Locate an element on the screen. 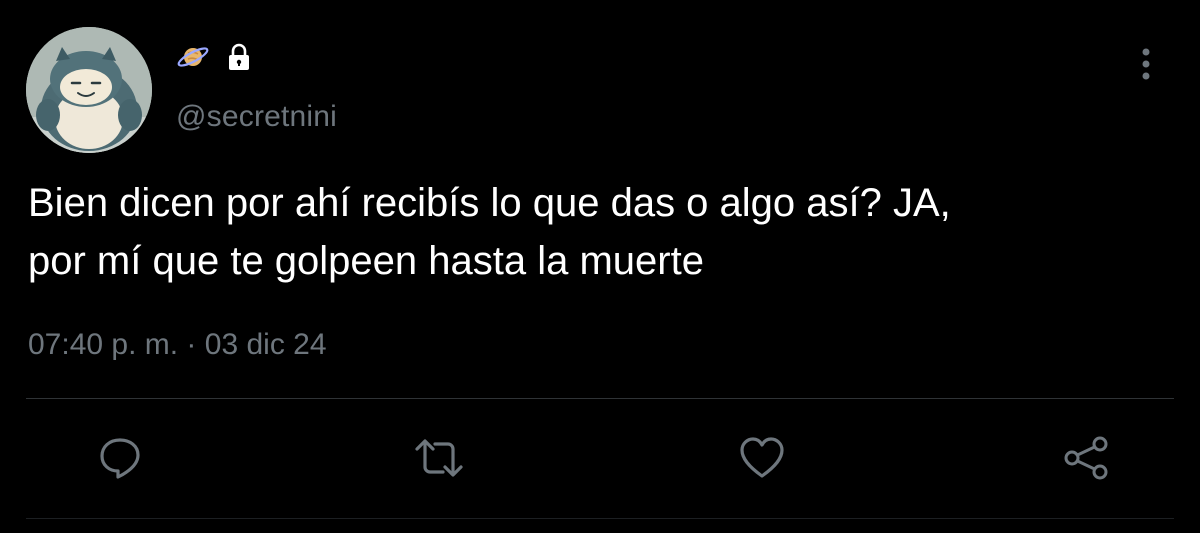  tweet-time: 07:40 p. m. is located at coordinates (103, 344).